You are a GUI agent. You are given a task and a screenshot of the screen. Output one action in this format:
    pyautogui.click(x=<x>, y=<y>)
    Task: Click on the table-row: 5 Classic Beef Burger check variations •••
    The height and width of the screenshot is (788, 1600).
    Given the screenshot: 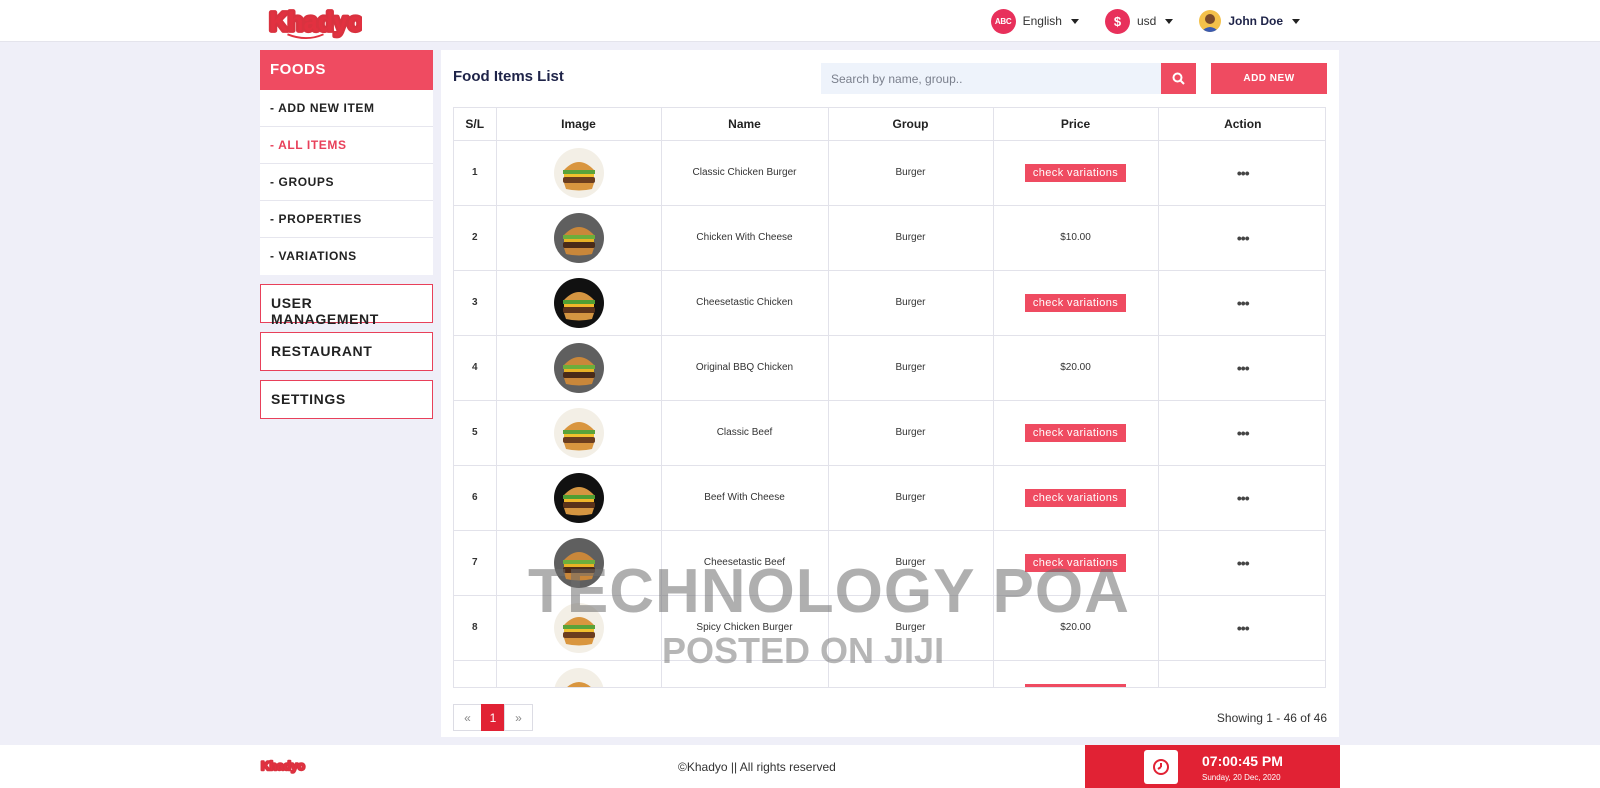 What is the action you would take?
    pyautogui.click(x=889, y=433)
    